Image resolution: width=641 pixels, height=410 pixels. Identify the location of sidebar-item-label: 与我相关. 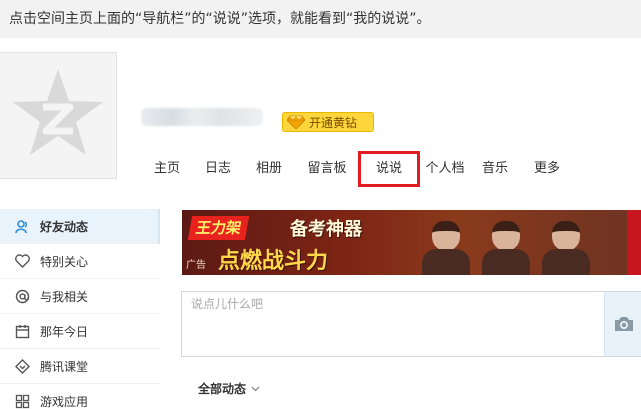
(64, 296).